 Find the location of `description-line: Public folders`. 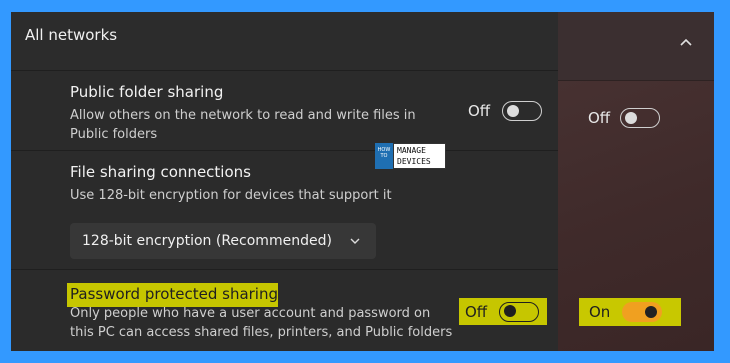

description-line: Public folders is located at coordinates (114, 134).